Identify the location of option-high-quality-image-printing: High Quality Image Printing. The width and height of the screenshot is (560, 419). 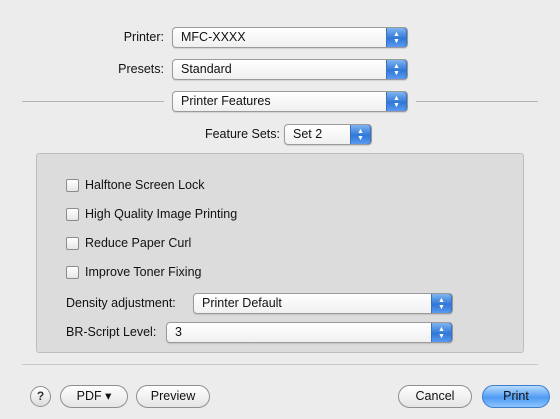
(151, 214).